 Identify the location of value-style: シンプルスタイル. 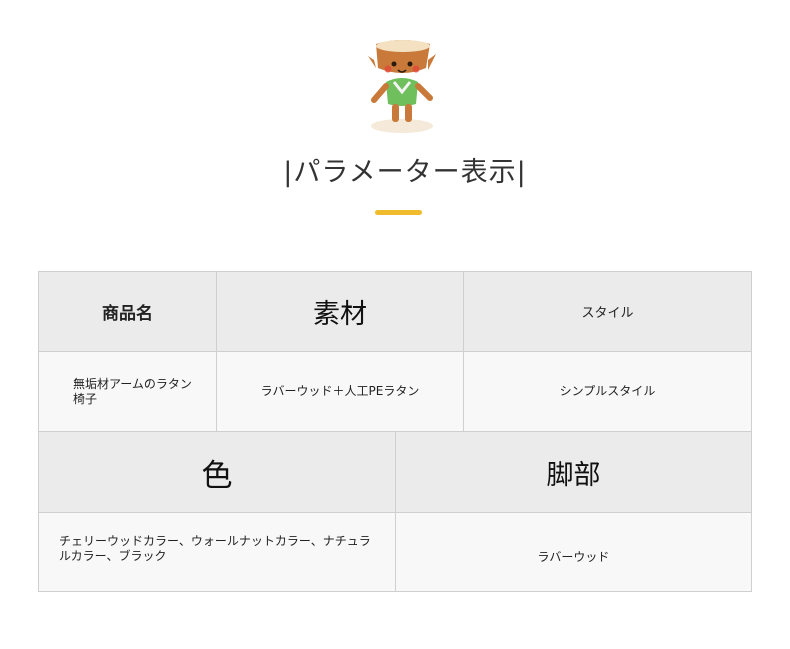
(607, 391).